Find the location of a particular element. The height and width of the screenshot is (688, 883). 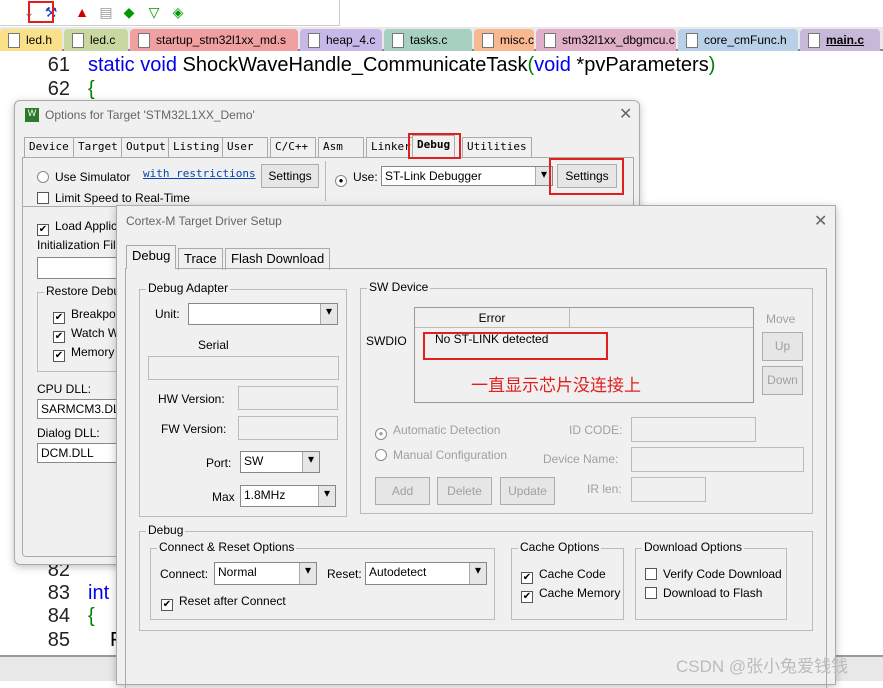

down-button: Down is located at coordinates (782, 380).